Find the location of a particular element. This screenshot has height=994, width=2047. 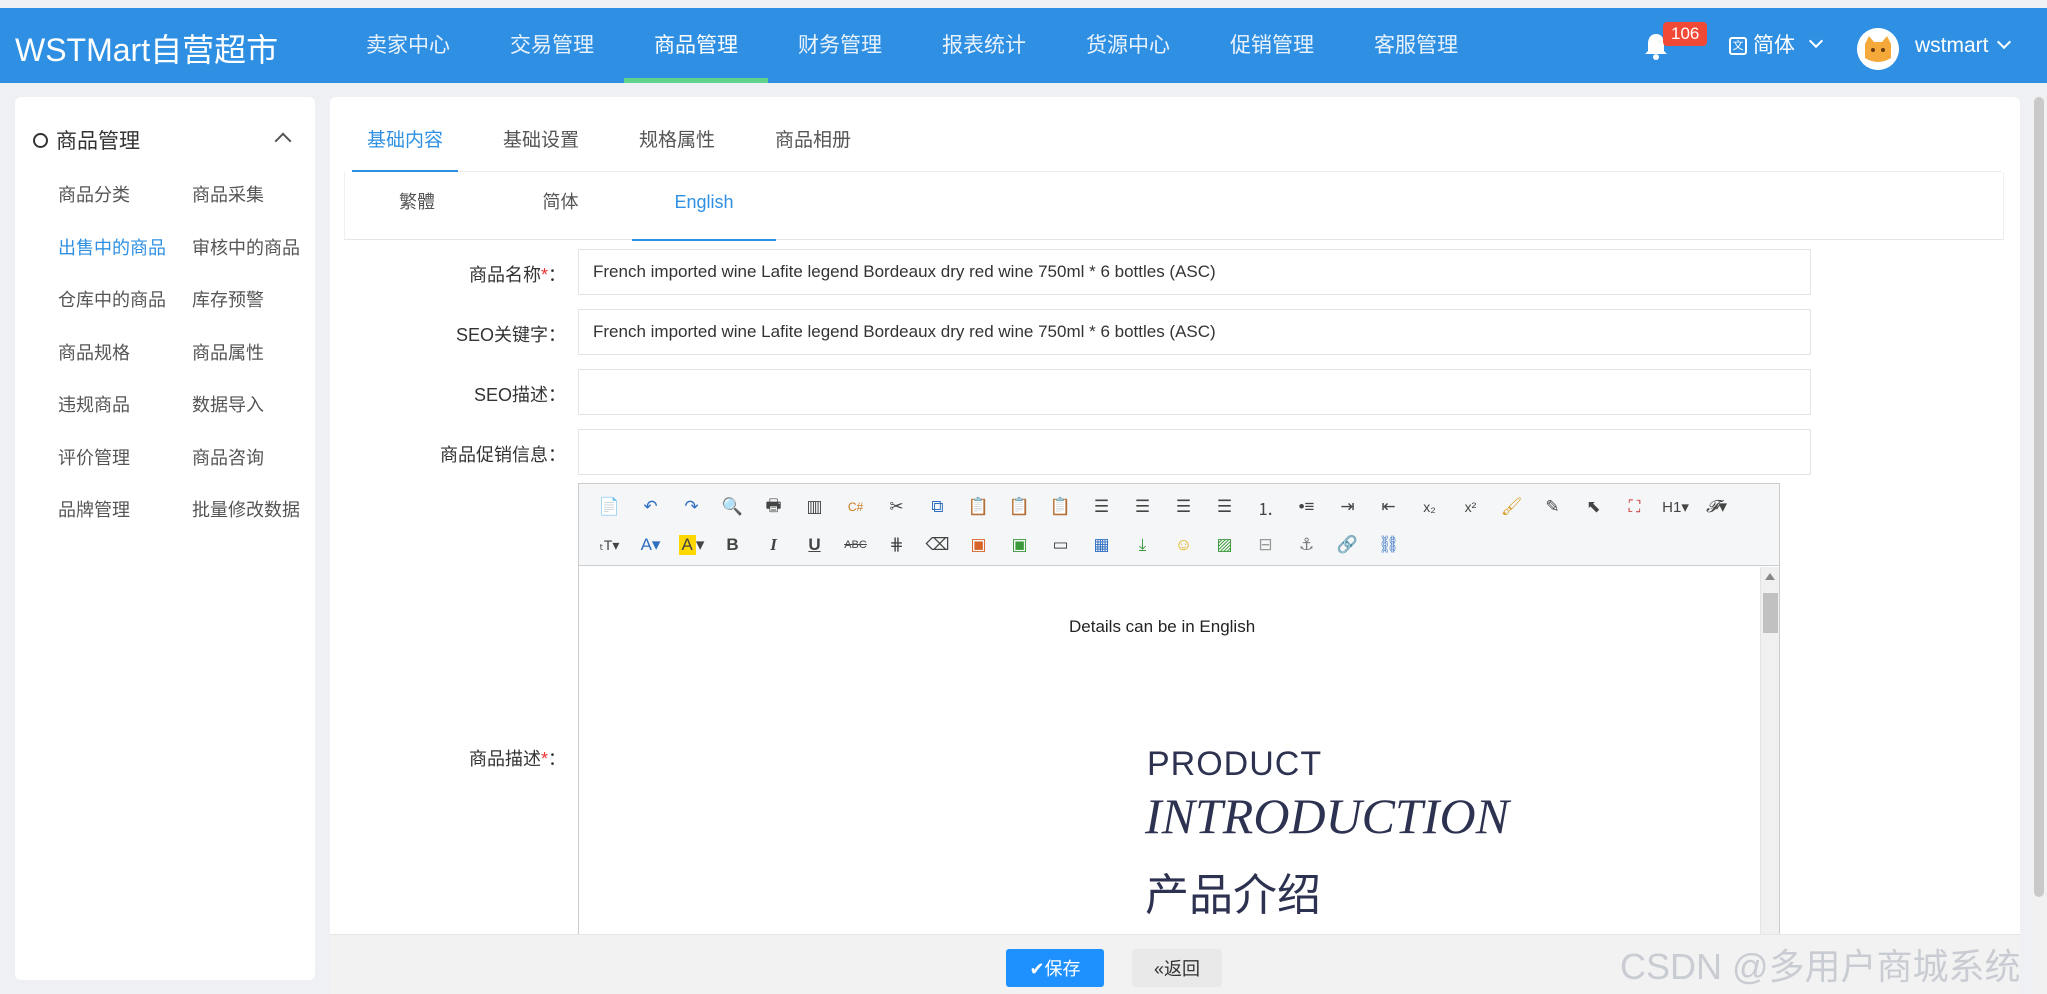

template-icon: ▥ is located at coordinates (814, 507).